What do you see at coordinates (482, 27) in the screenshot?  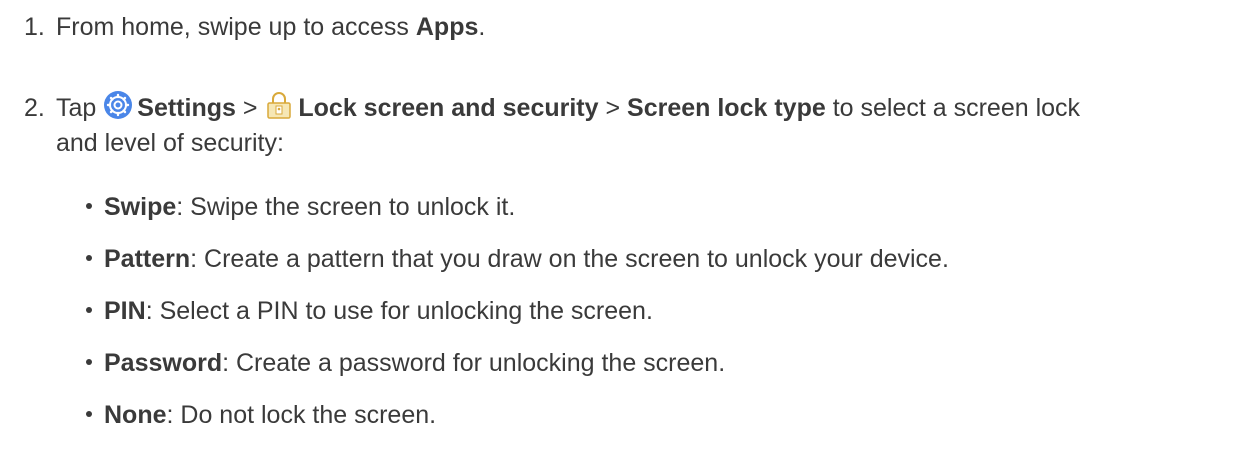 I see `step-1-period: .` at bounding box center [482, 27].